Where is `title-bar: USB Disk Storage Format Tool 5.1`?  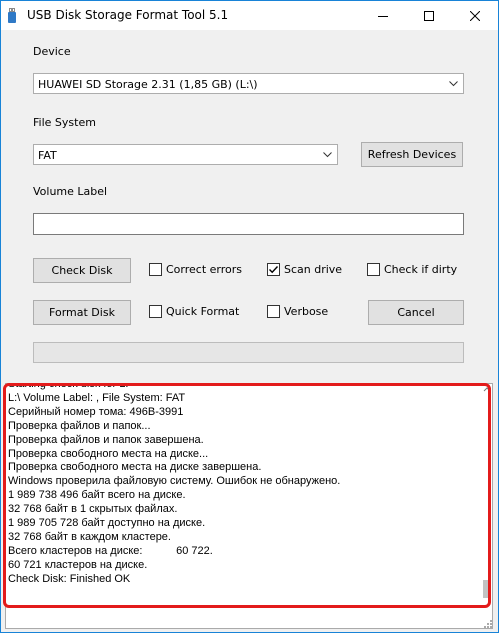 title-bar: USB Disk Storage Format Tool 5.1 is located at coordinates (249, 15).